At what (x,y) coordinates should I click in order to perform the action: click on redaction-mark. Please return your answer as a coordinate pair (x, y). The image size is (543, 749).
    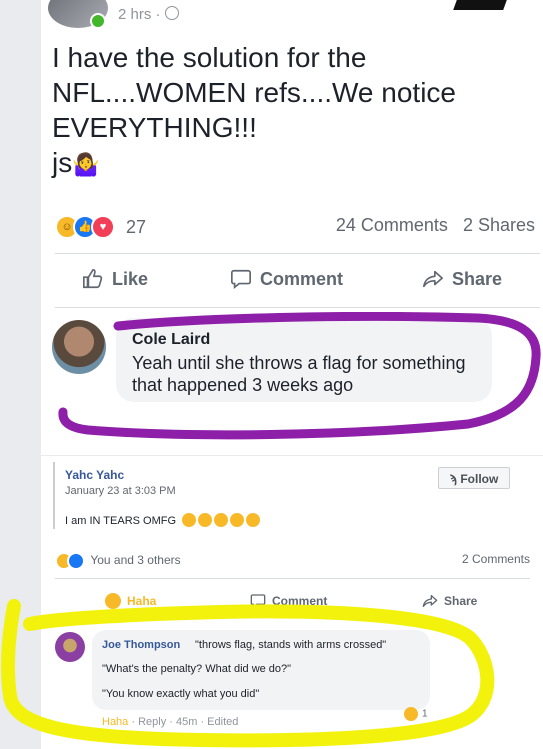
    Looking at the image, I should click on (480, 5).